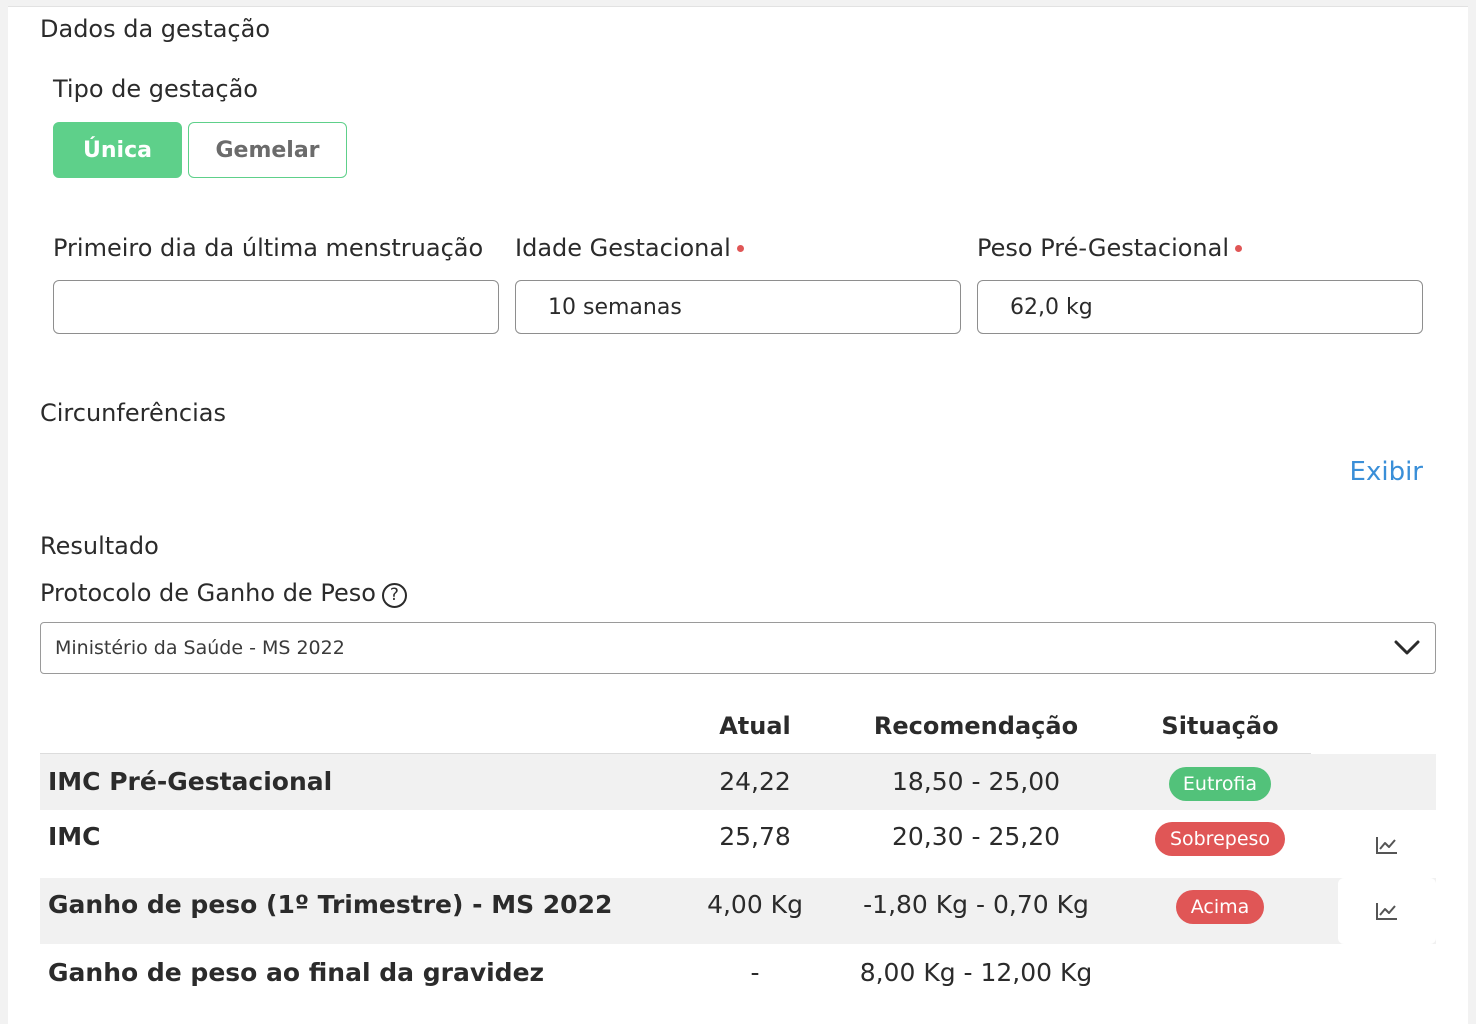  Describe the element at coordinates (755, 781) in the screenshot. I see `row-current: 24,22` at that location.